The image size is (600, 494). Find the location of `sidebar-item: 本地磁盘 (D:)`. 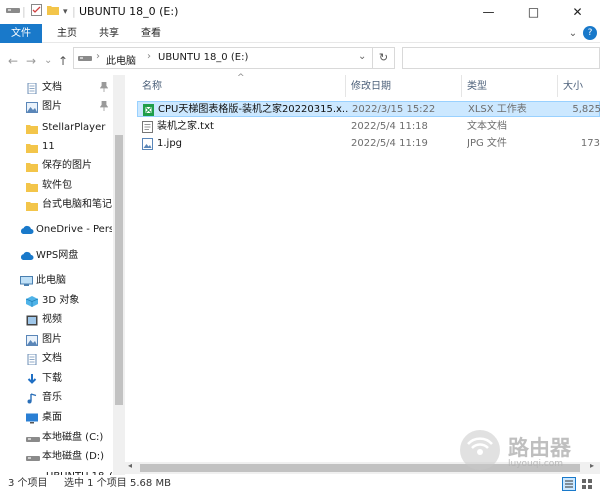

sidebar-item: 本地磁盘 (D:) is located at coordinates (69, 456).